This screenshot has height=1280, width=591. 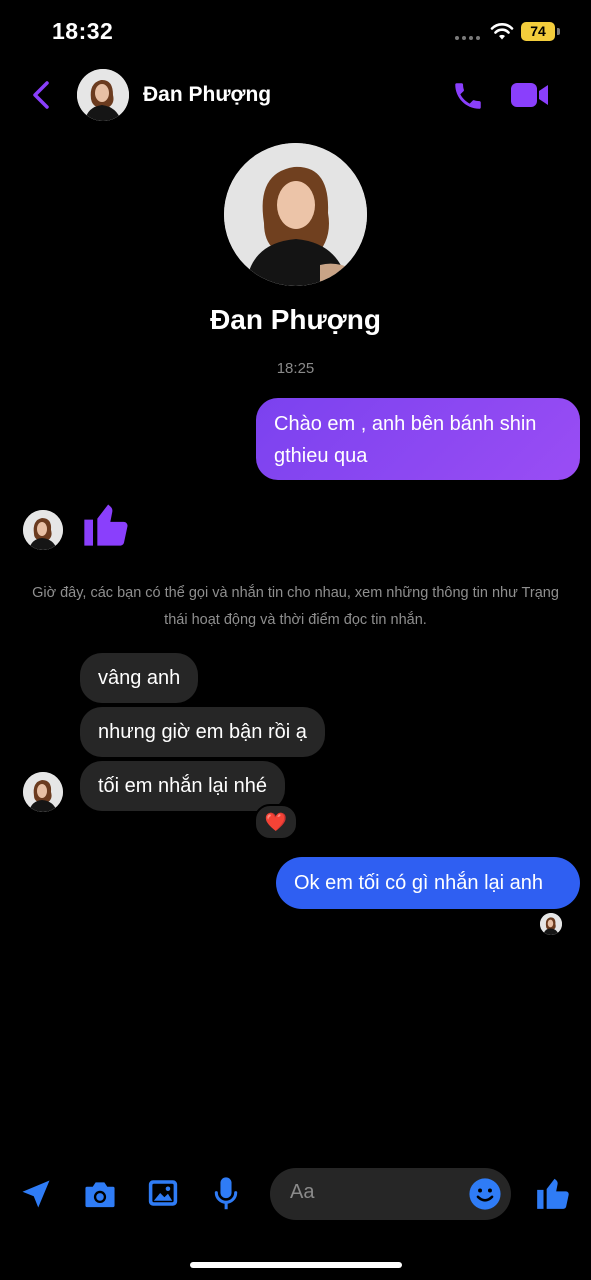 What do you see at coordinates (502, 31) in the screenshot?
I see `wifi-icon` at bounding box center [502, 31].